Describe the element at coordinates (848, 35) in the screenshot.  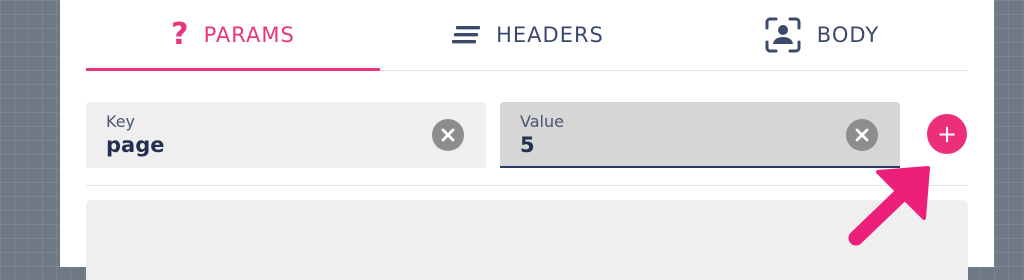
I see `tab-body-label: BODY` at that location.